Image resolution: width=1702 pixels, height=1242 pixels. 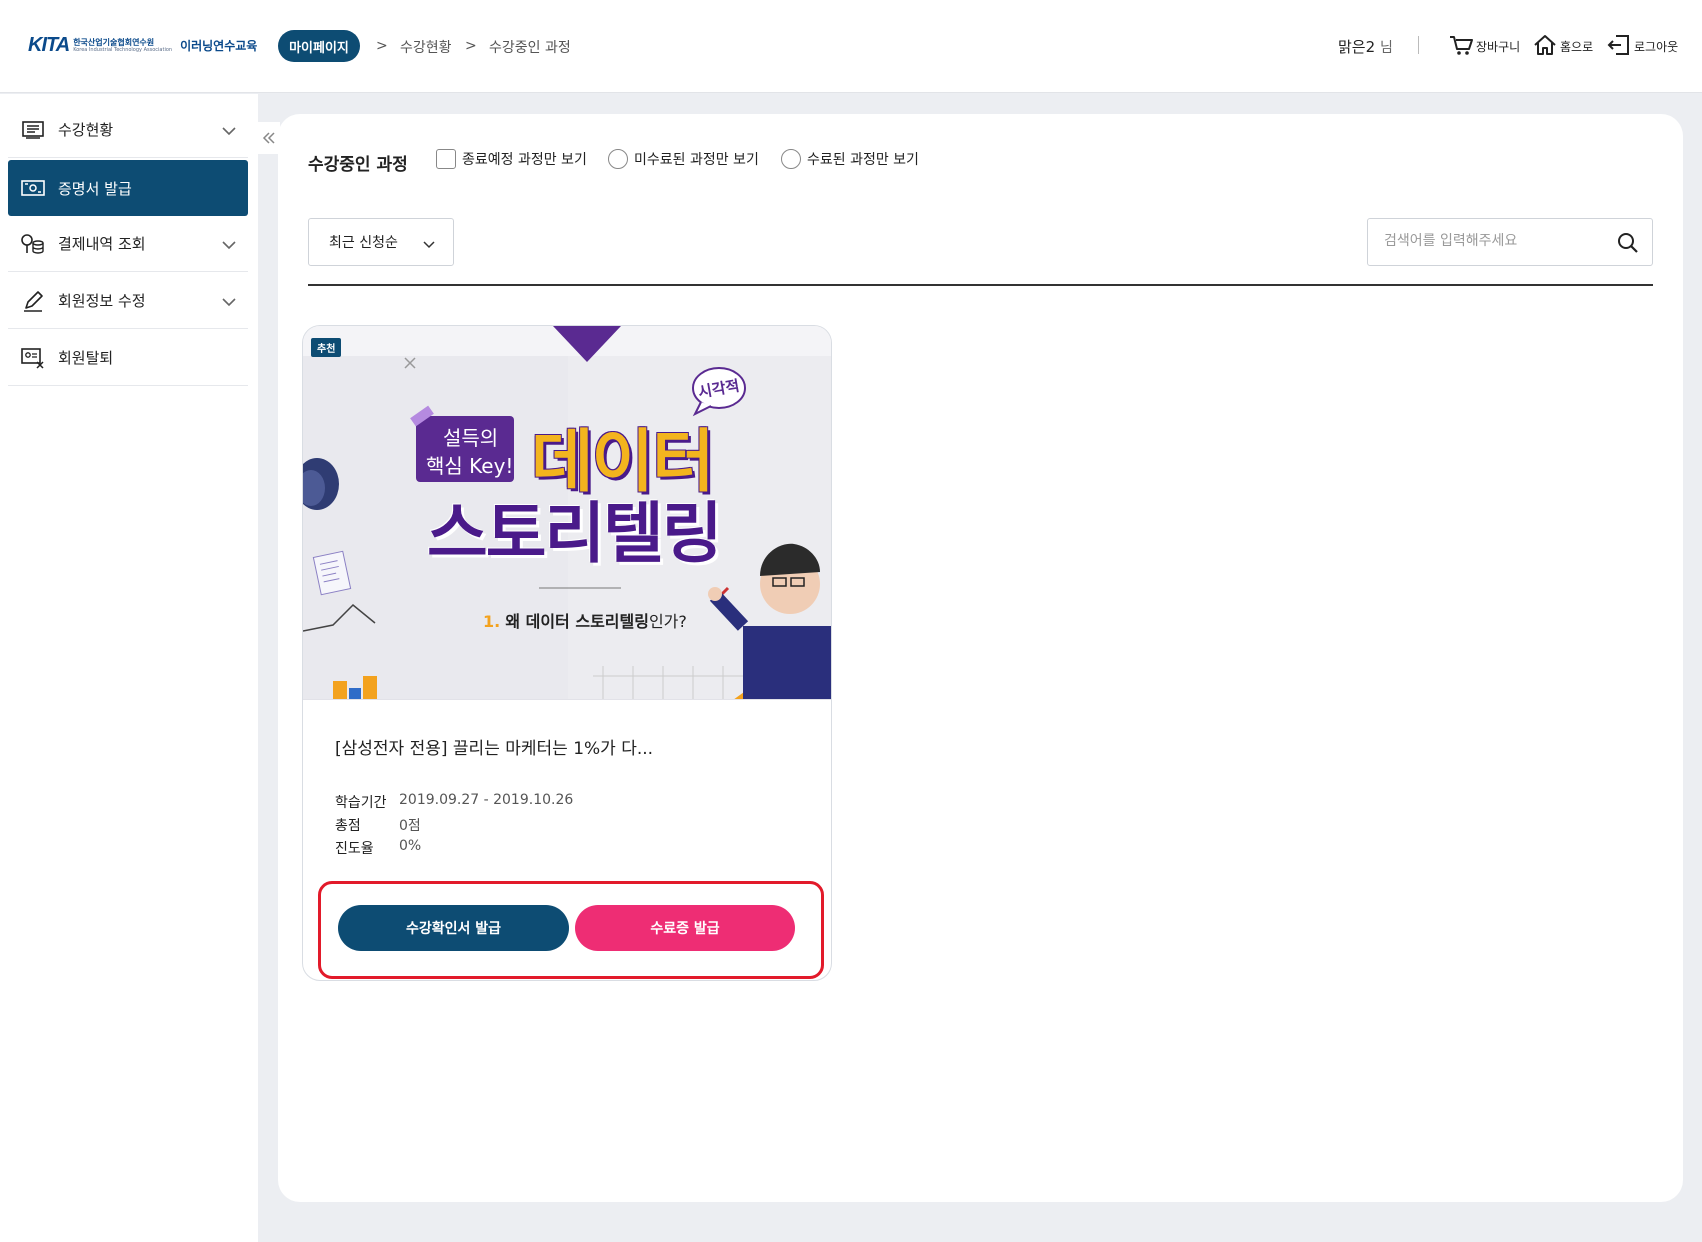 What do you see at coordinates (128, 130) in the screenshot?
I see `sidebar-item-course-status: 수강현황` at bounding box center [128, 130].